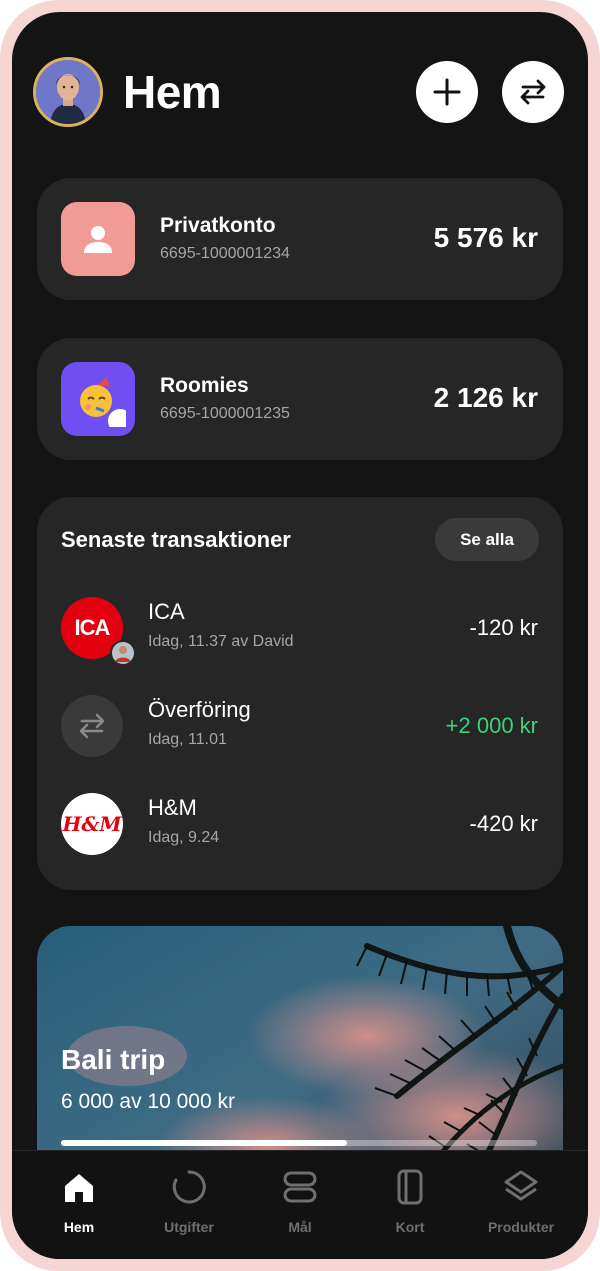 Image resolution: width=600 pixels, height=1271 pixels. I want to click on bottom-navigation: Hem Utgifter Mål Kort Produkter, so click(300, 1204).